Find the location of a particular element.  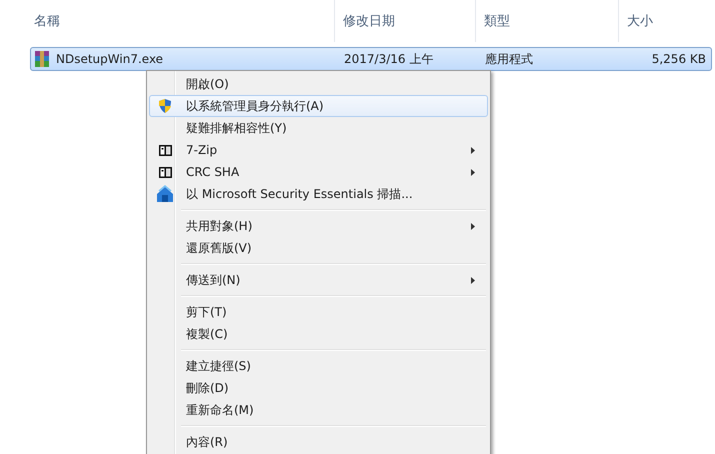

column-header: 修改日期 is located at coordinates (405, 21).